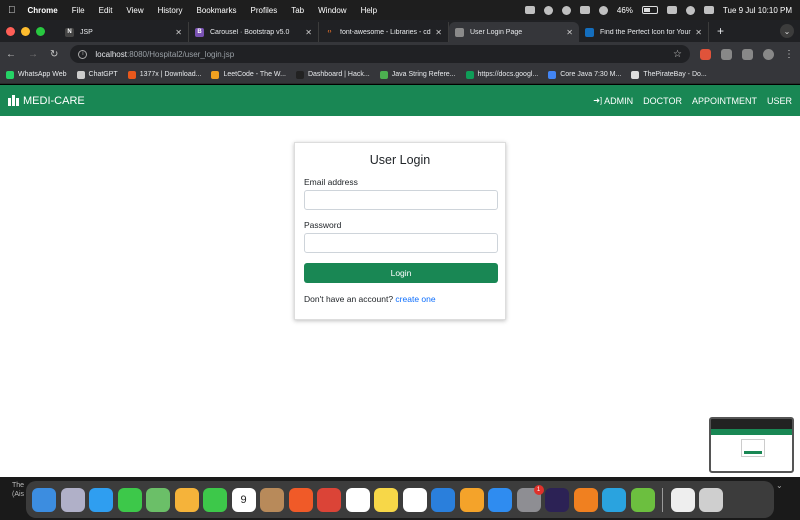 The width and height of the screenshot is (800, 520). I want to click on hackerrank-icon, so click(299, 74).